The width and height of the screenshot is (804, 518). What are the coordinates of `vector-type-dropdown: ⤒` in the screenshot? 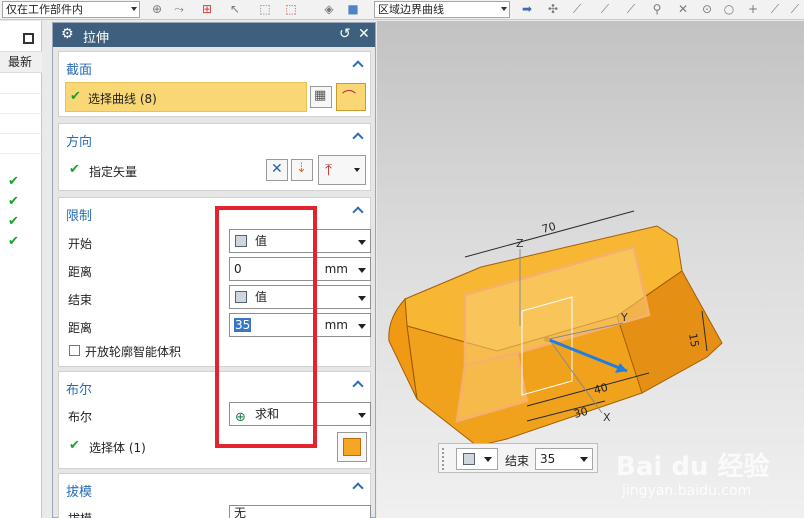 It's located at (342, 170).